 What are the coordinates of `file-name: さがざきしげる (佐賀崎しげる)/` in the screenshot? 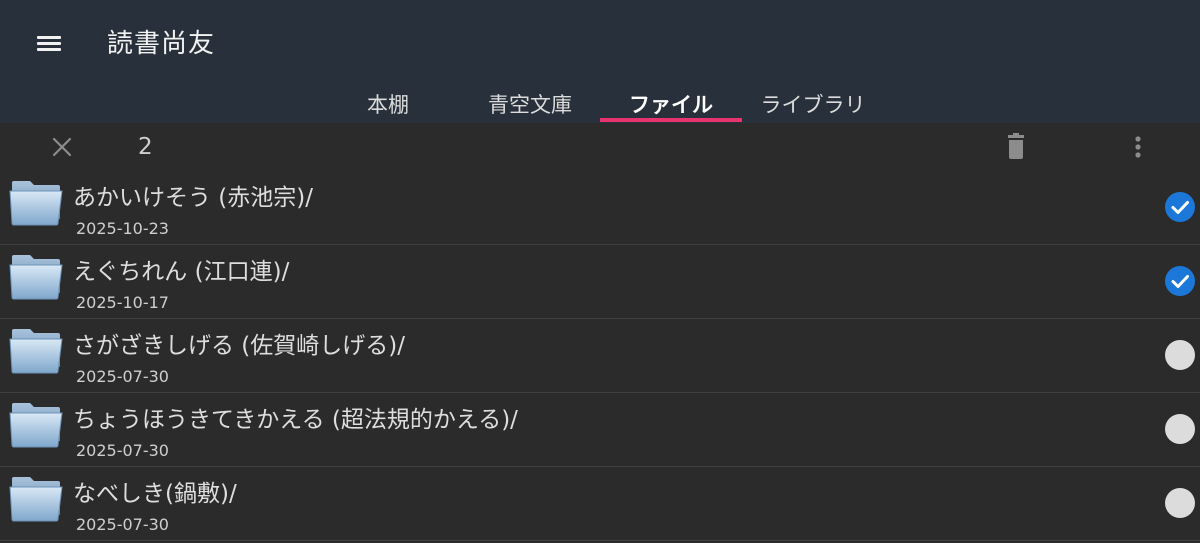 It's located at (239, 346).